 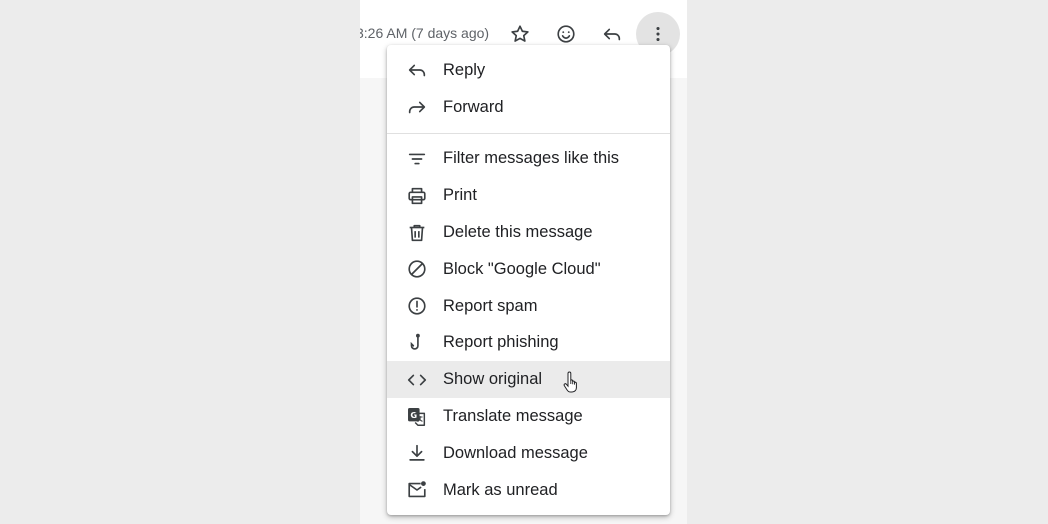 I want to click on print-icon, so click(x=417, y=196).